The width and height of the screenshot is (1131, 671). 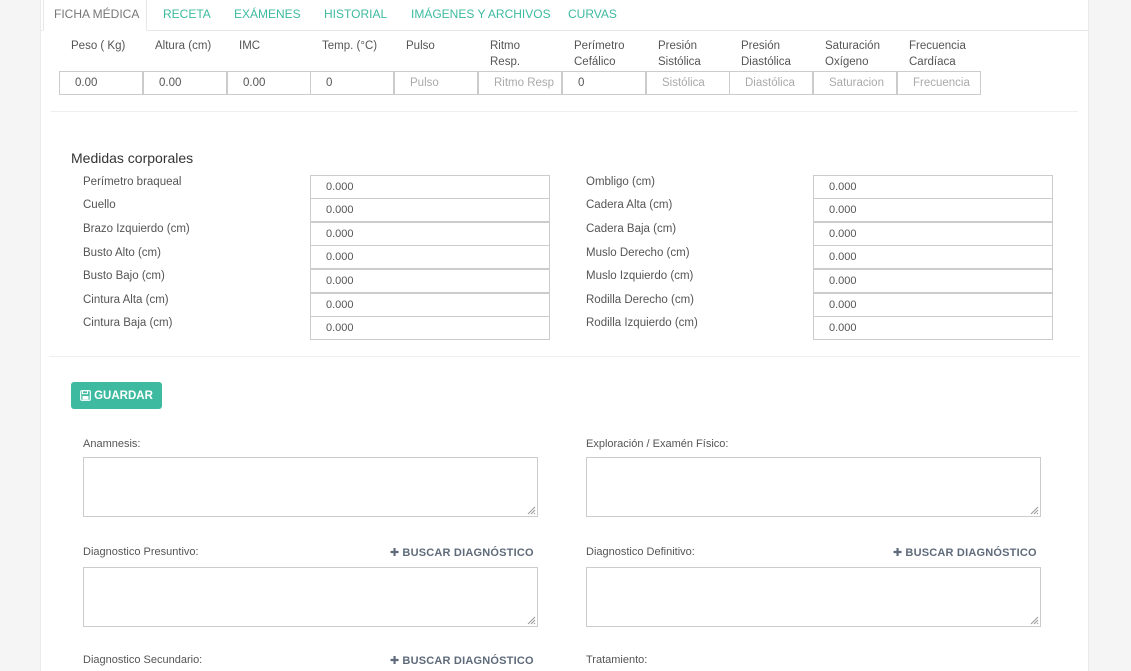 I want to click on floppy-disk-icon, so click(x=86, y=395).